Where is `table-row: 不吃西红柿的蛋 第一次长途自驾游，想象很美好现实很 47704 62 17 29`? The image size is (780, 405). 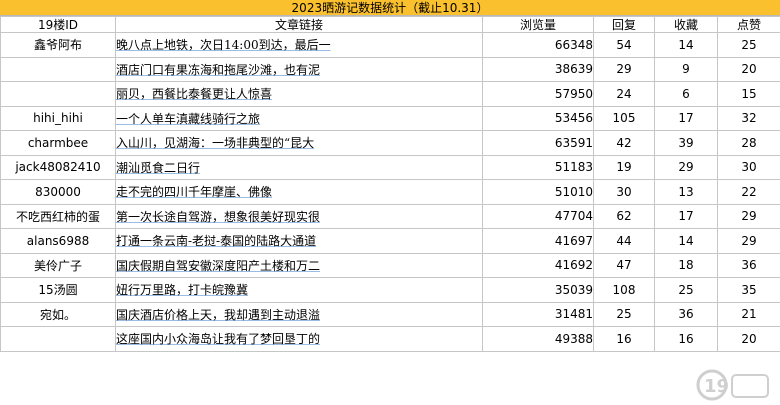
table-row: 不吃西红柿的蛋 第一次长途自驾游，想象很美好现实很 47704 62 17 29 is located at coordinates (390, 216).